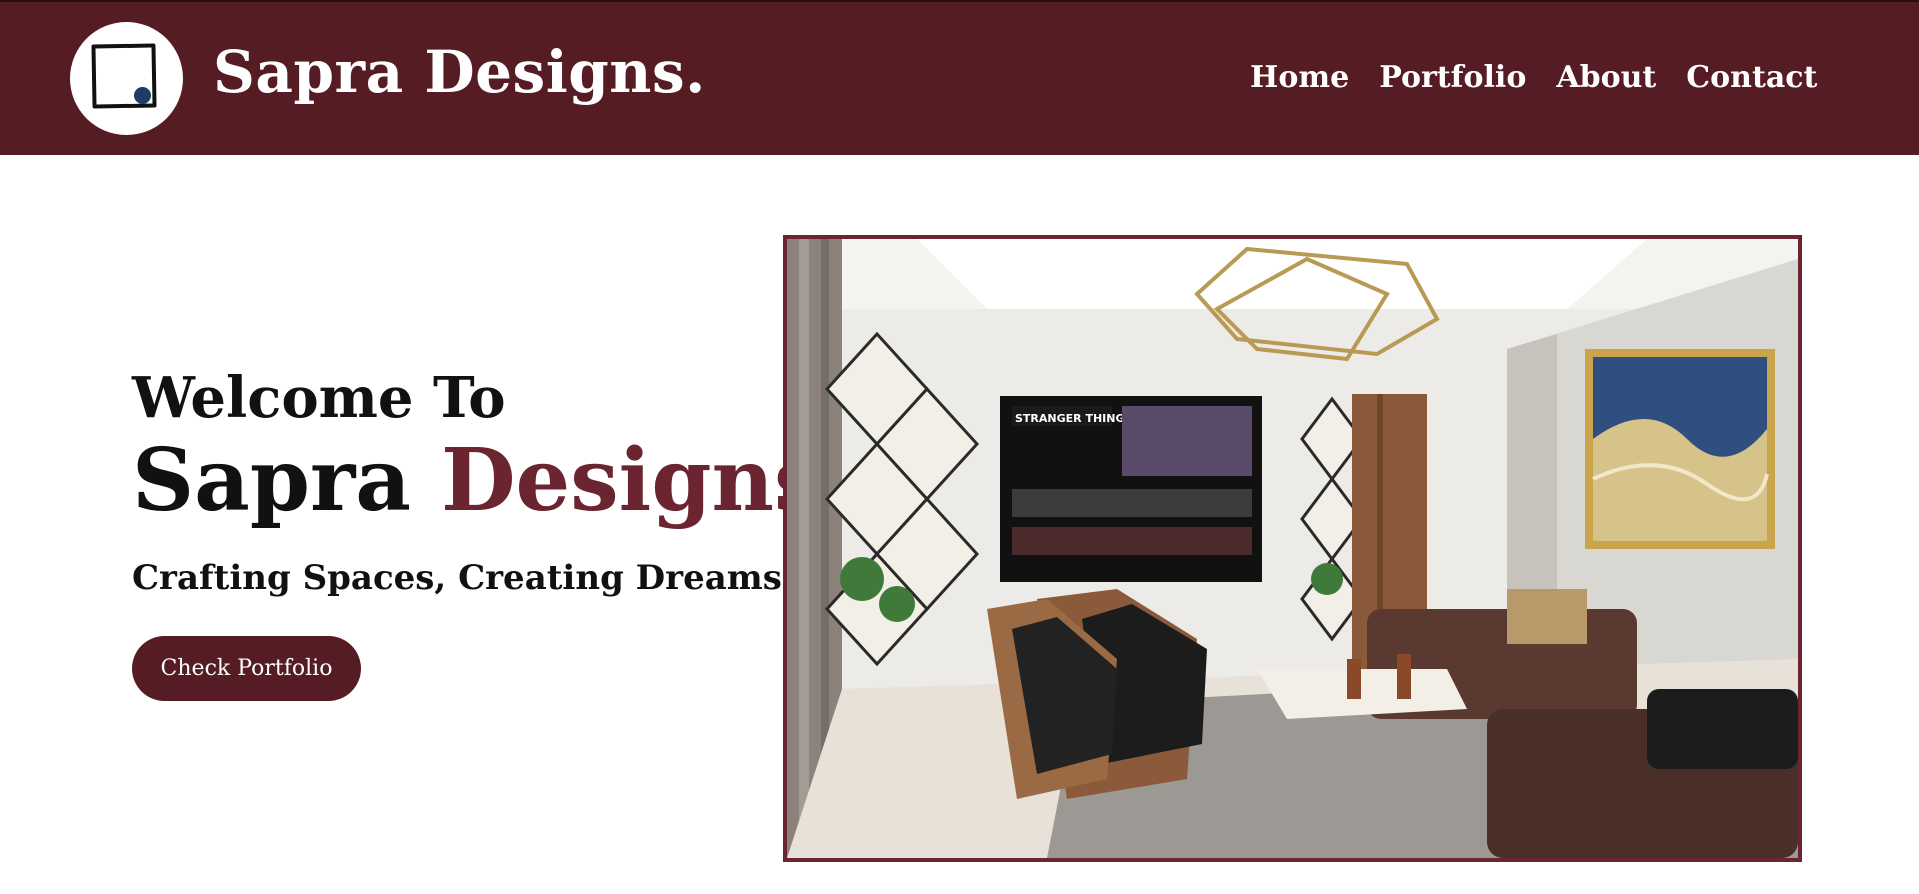 This screenshot has height=894, width=1919. Describe the element at coordinates (492, 481) in the screenshot. I see `hero-title: Sapra Designs.` at that location.